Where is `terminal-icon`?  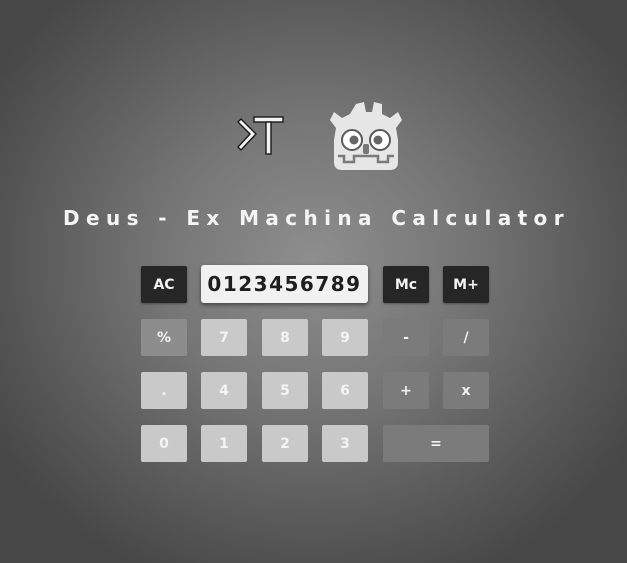
terminal-icon is located at coordinates (260, 135).